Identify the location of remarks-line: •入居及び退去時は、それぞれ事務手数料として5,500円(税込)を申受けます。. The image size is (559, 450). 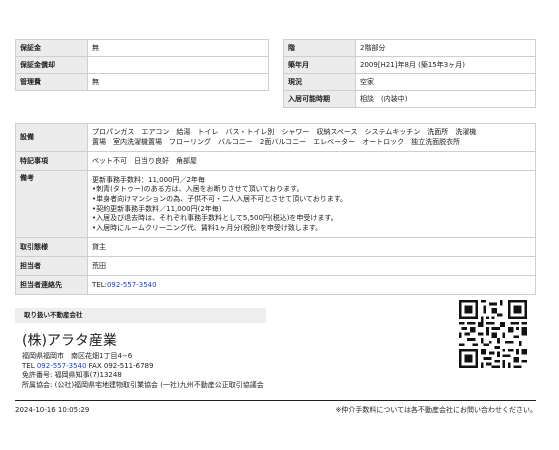
(215, 218).